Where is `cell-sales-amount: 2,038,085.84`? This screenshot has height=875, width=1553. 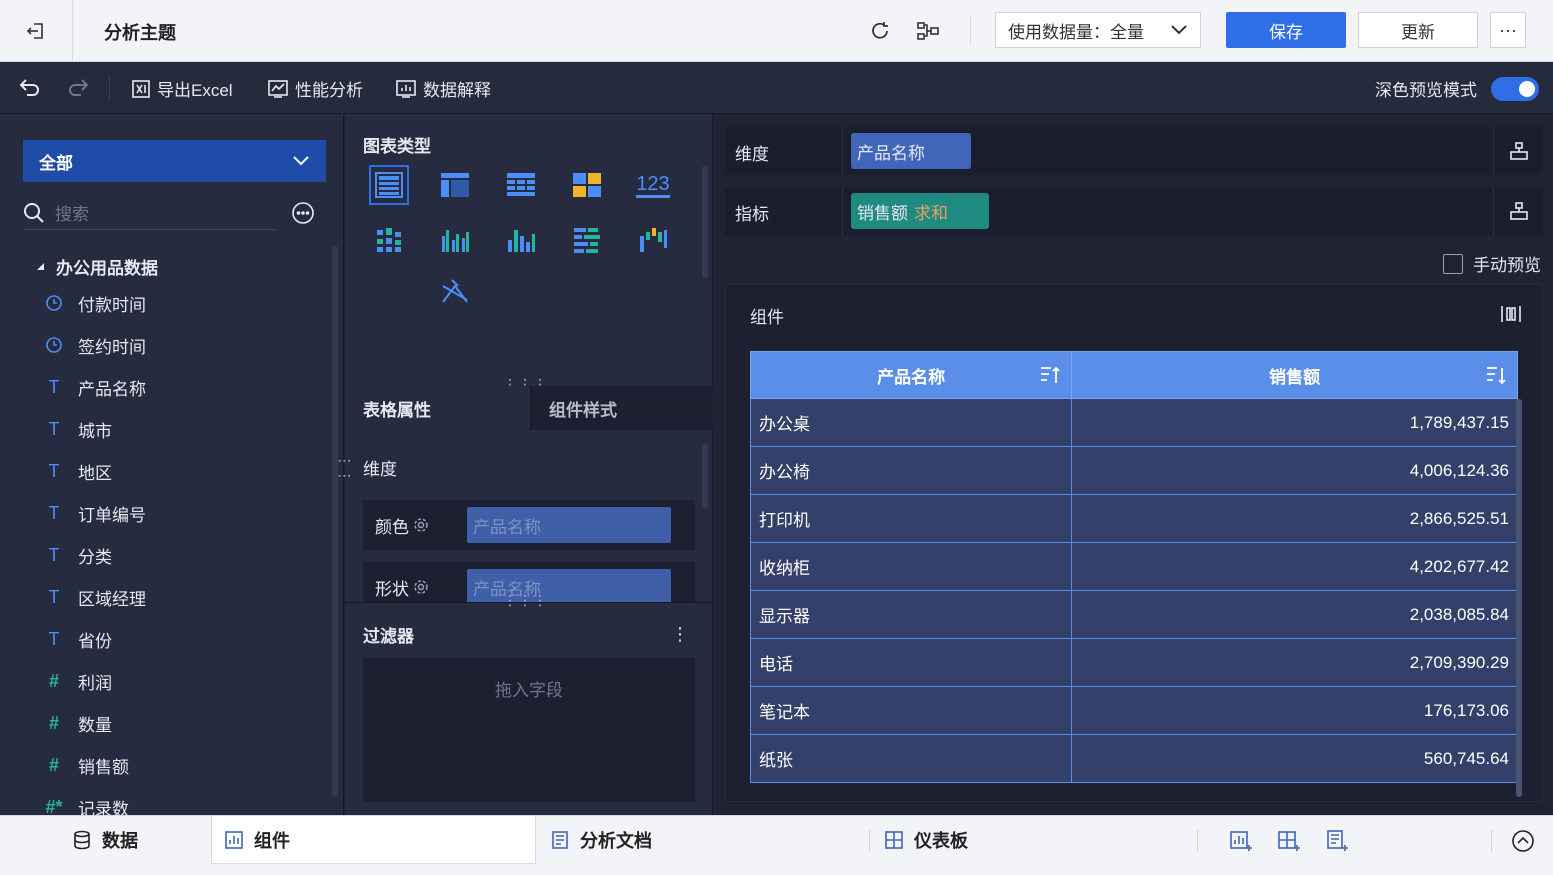 cell-sales-amount: 2,038,085.84 is located at coordinates (1295, 614).